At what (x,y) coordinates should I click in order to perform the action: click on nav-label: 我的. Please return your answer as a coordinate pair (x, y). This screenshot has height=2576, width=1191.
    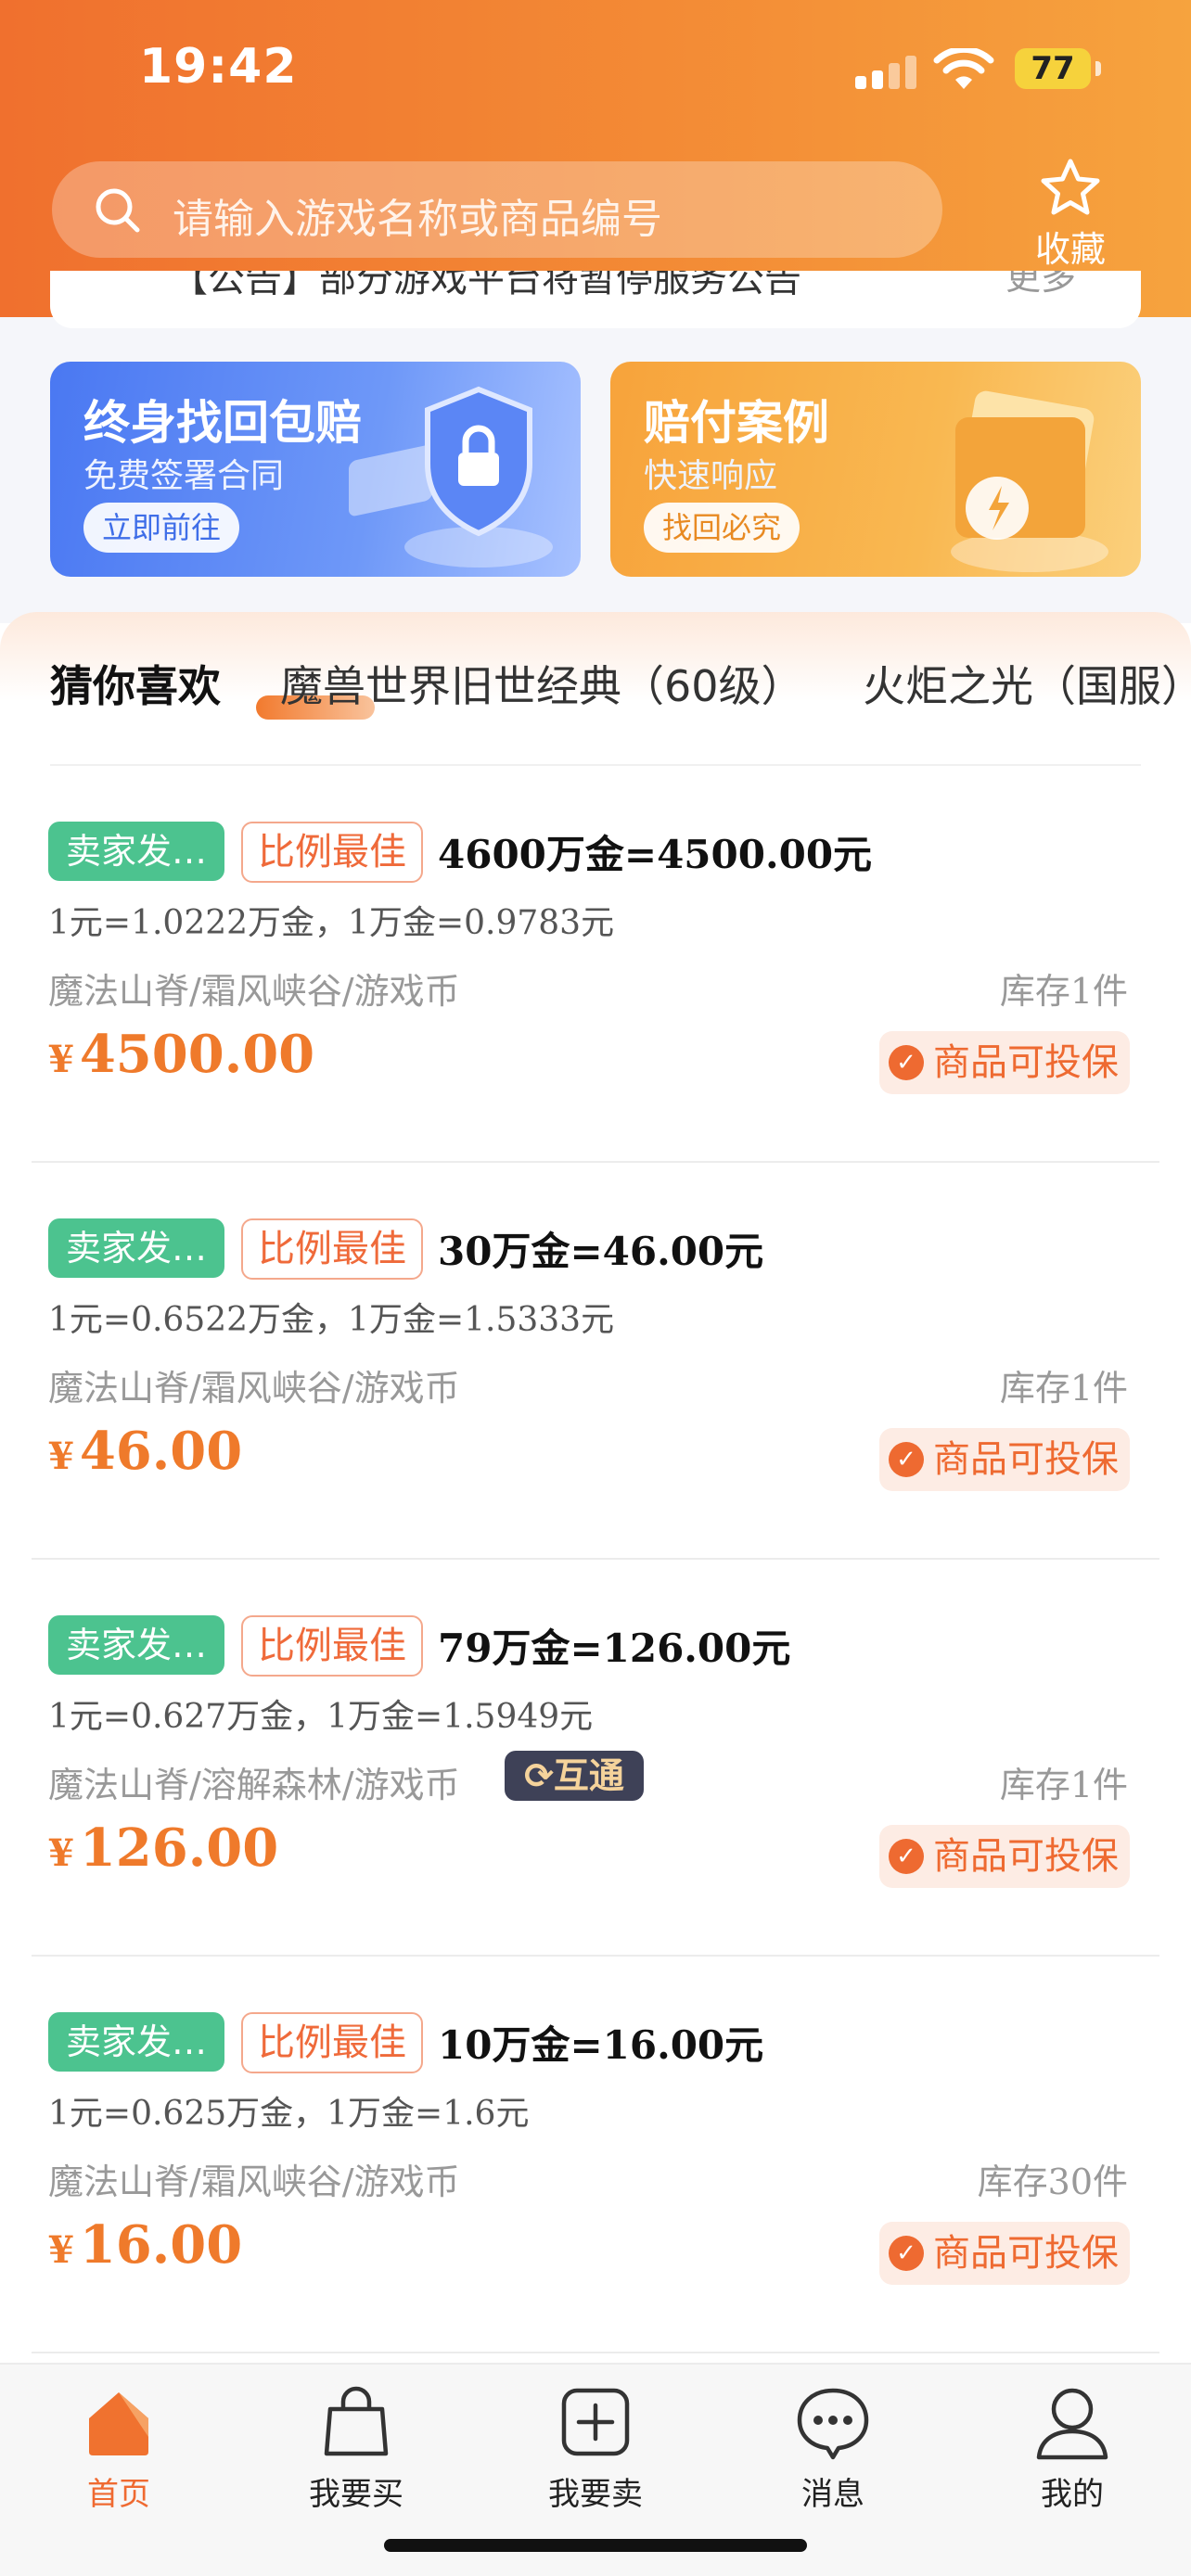
    Looking at the image, I should click on (1073, 2494).